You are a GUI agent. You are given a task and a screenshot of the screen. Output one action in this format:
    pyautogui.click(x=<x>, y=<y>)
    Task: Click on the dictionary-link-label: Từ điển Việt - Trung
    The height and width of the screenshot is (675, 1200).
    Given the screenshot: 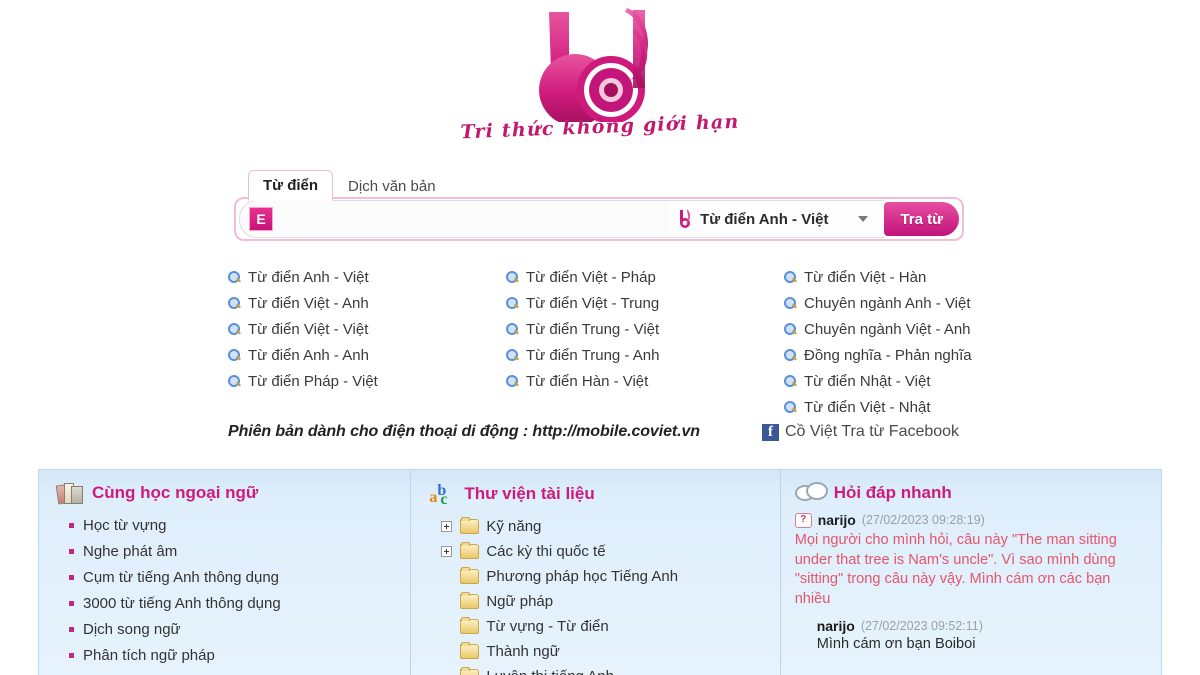 What is the action you would take?
    pyautogui.click(x=593, y=303)
    